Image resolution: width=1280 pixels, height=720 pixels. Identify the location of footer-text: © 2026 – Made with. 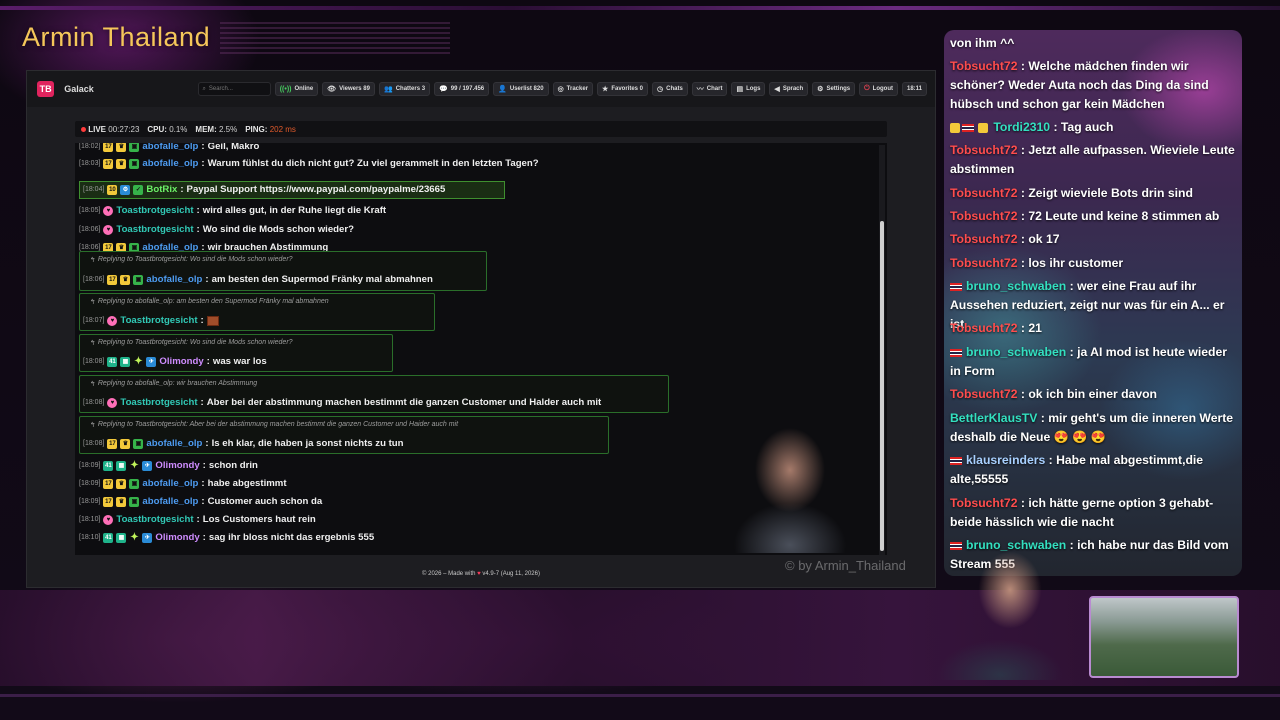
(449, 574).